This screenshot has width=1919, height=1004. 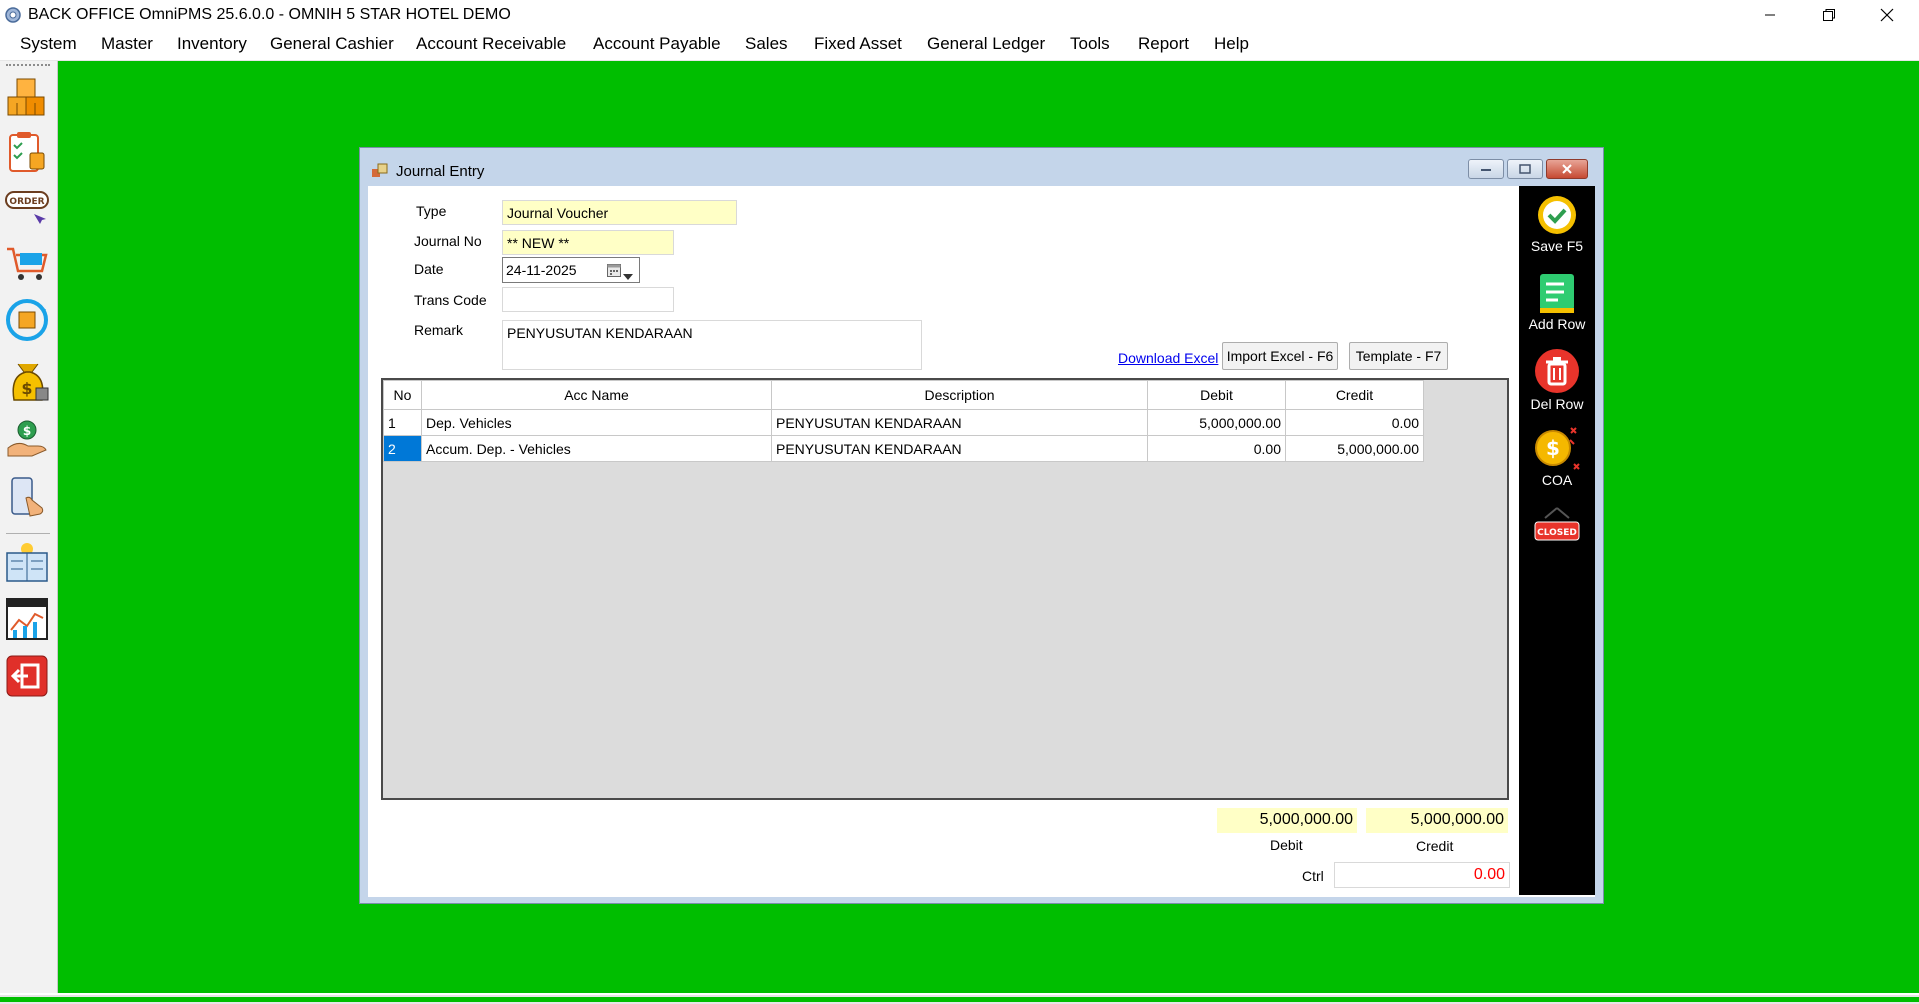 What do you see at coordinates (448, 241) in the screenshot?
I see `journal-no-label: Journal No` at bounding box center [448, 241].